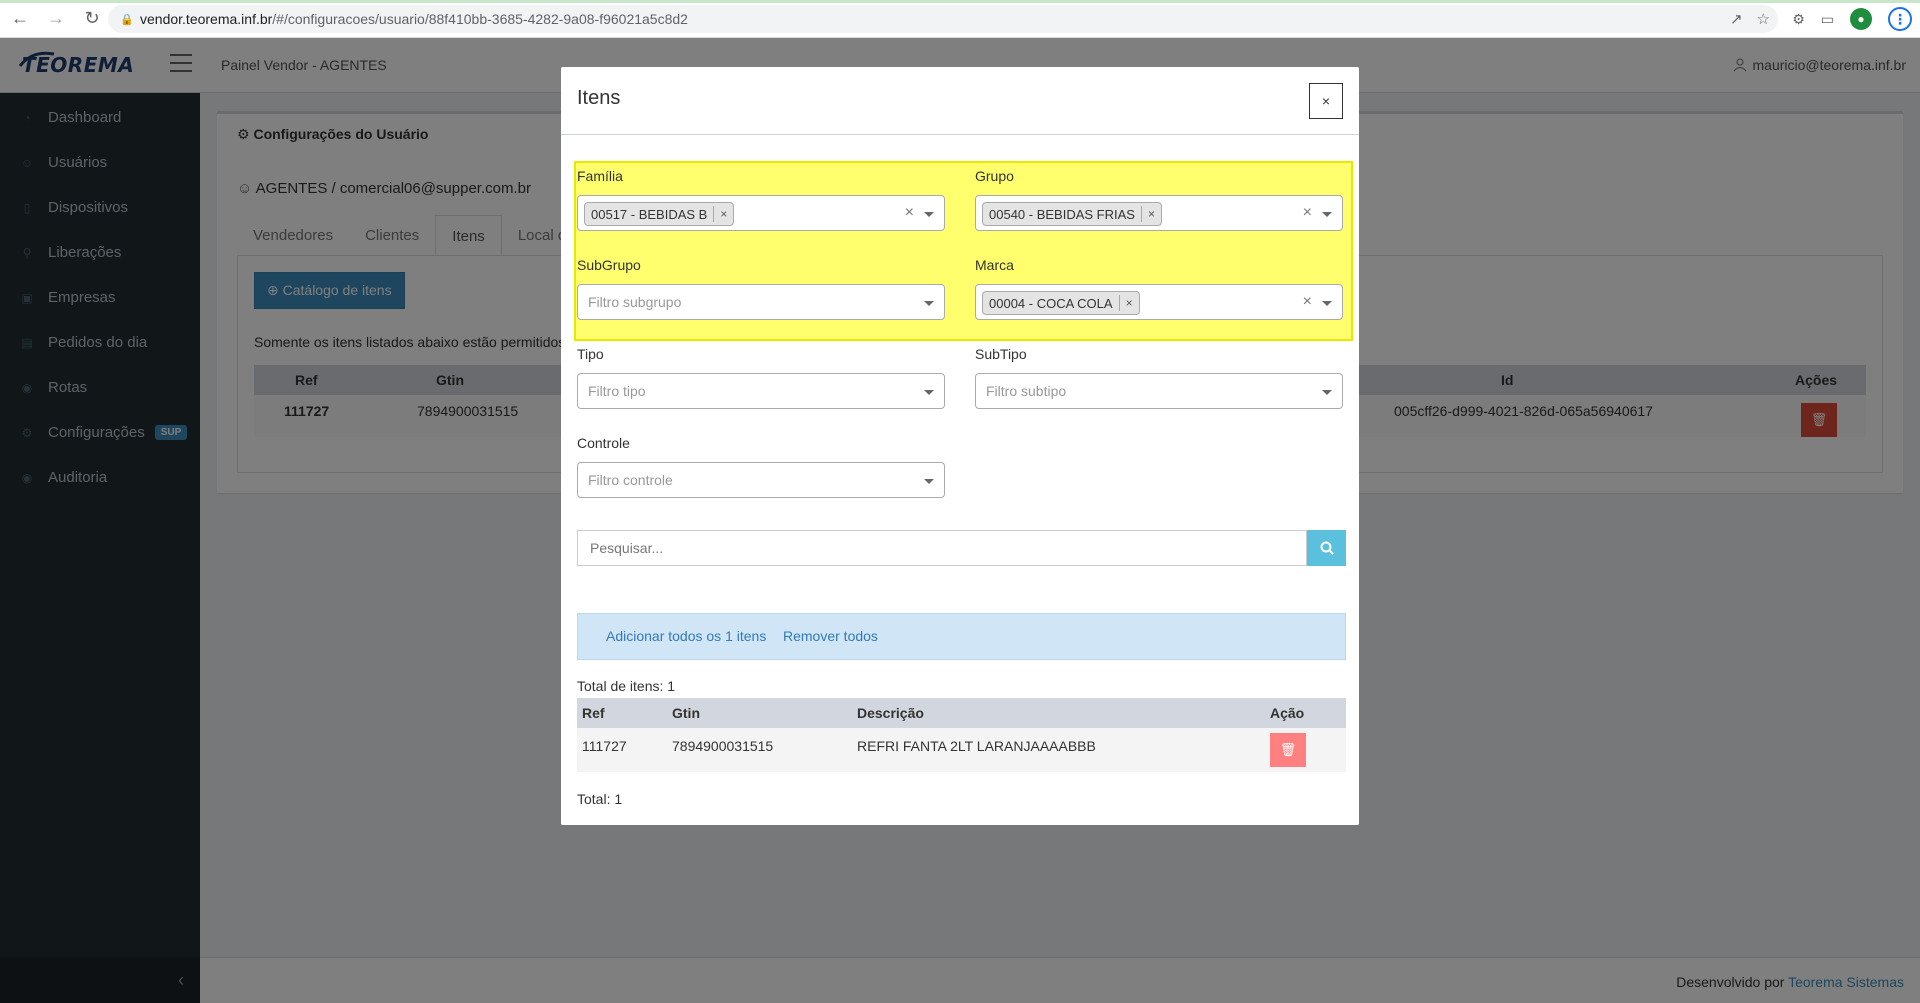 The width and height of the screenshot is (1920, 1003). Describe the element at coordinates (761, 302) in the screenshot. I see `select-subgrupo: Filtro subgrupo` at that location.